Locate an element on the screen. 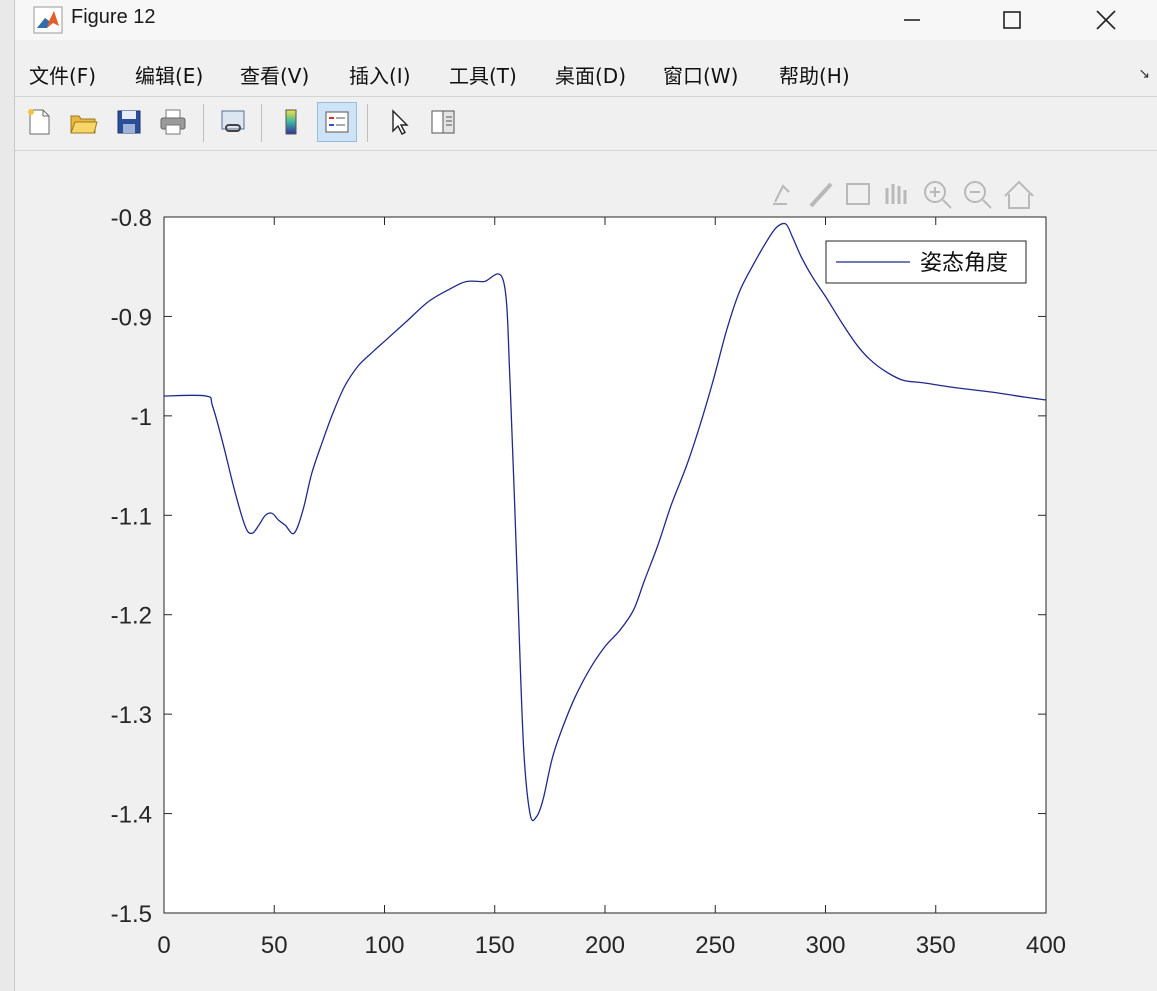 The width and height of the screenshot is (1157, 991). x-tick-label: 50 is located at coordinates (274, 945).